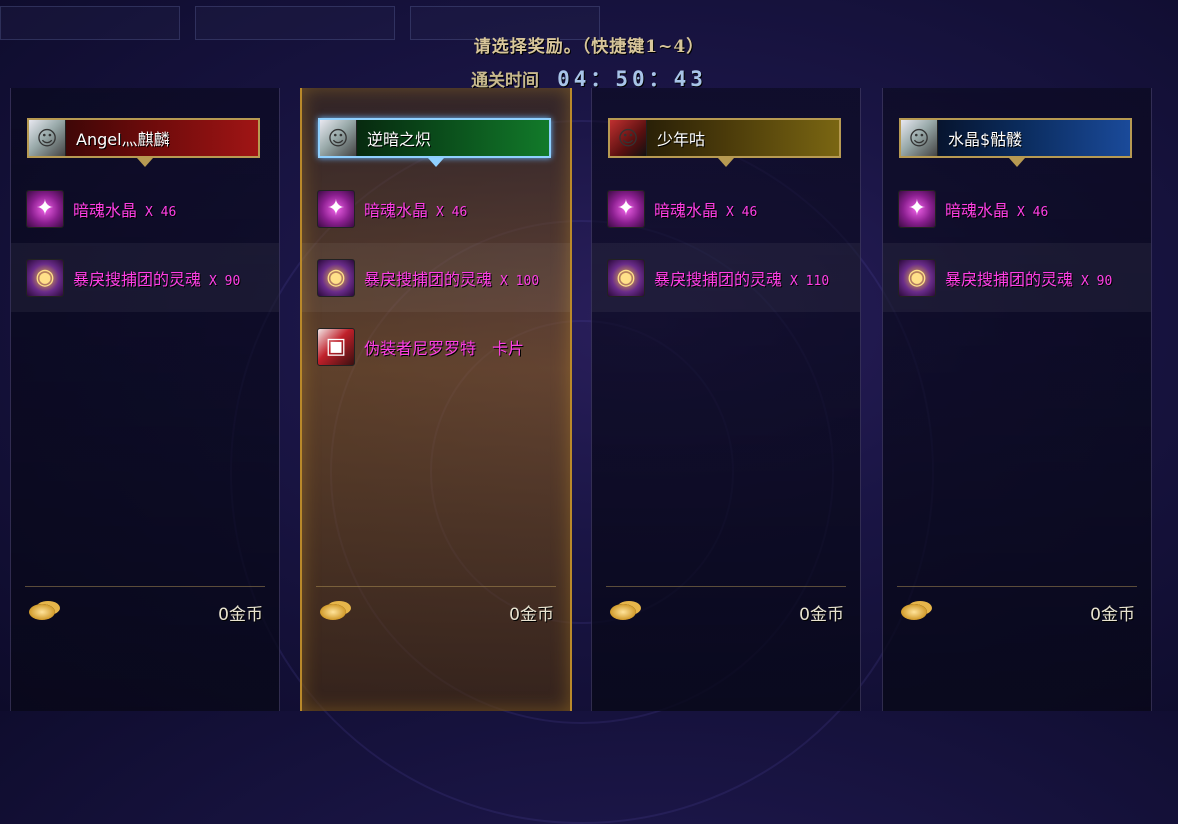  Describe the element at coordinates (681, 139) in the screenshot. I see `player-name: 少年咕` at that location.